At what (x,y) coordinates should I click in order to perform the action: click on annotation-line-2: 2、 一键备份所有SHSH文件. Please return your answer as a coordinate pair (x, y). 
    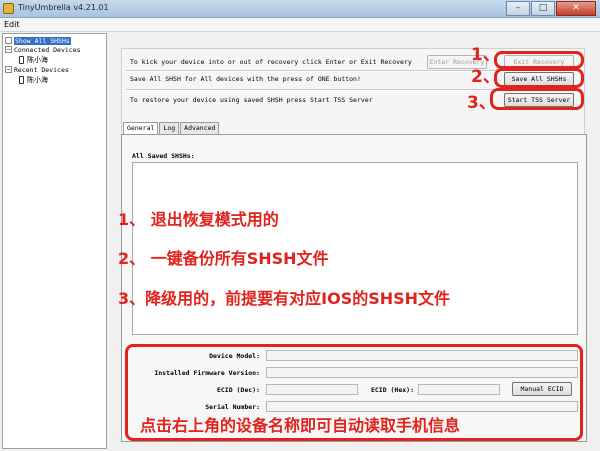
    Looking at the image, I should click on (223, 258).